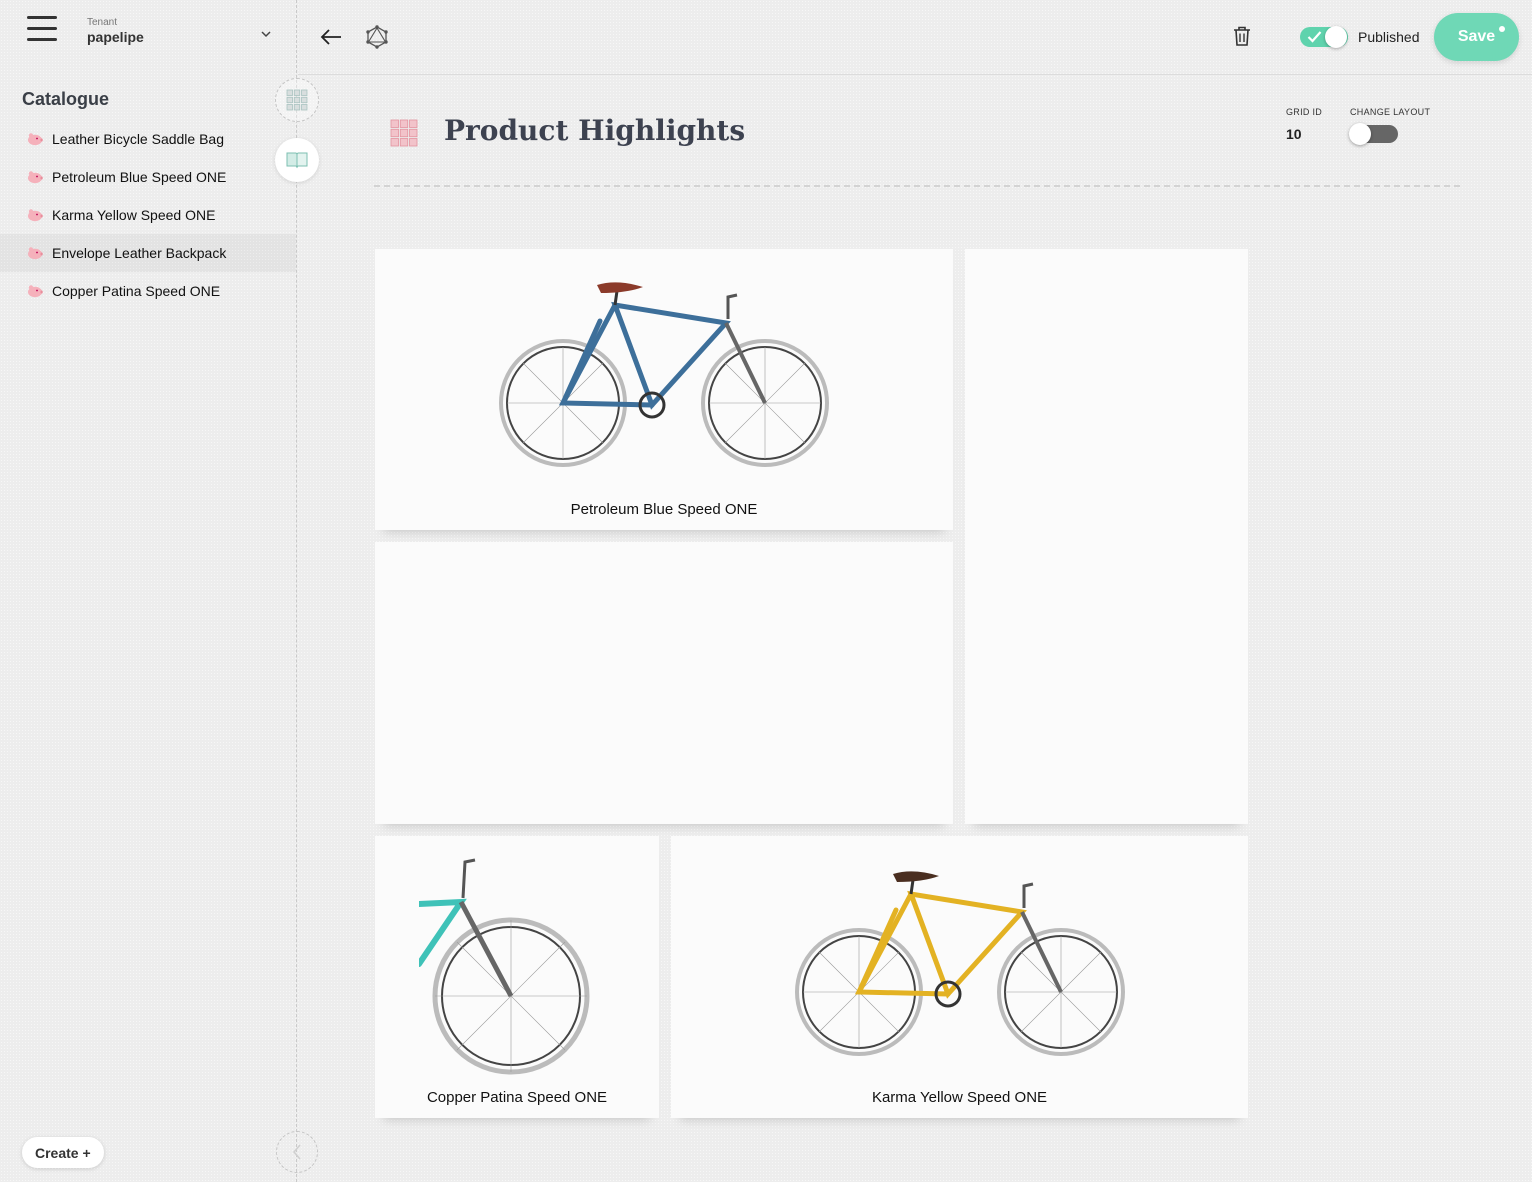  What do you see at coordinates (182, 33) in the screenshot?
I see `tenant-selector: Tenant papelipe` at bounding box center [182, 33].